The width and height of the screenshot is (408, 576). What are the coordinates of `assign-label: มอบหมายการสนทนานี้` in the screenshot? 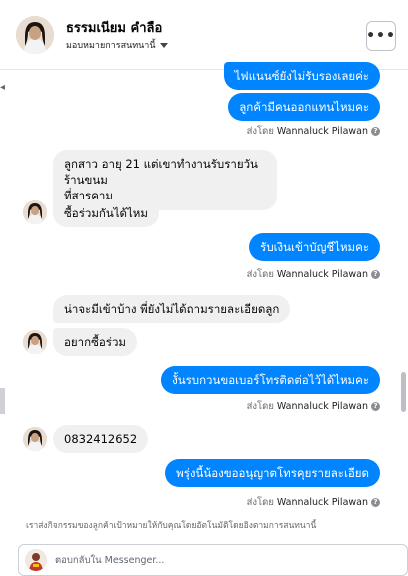 It's located at (111, 46).